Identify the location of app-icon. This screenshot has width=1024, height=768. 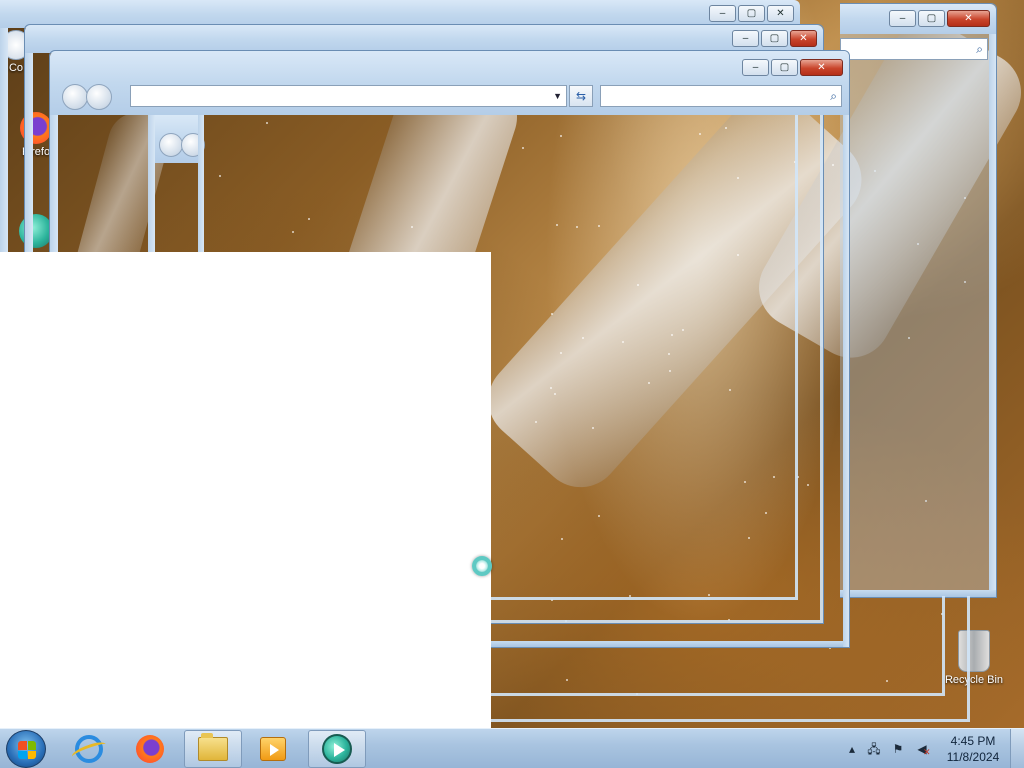
(337, 749).